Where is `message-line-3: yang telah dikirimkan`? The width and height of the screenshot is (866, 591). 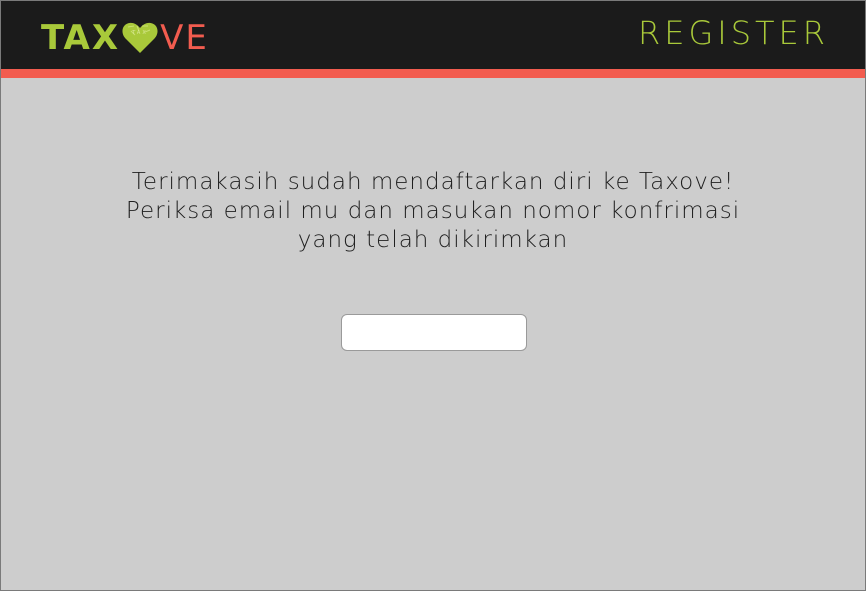 message-line-3: yang telah dikirimkan is located at coordinates (433, 240).